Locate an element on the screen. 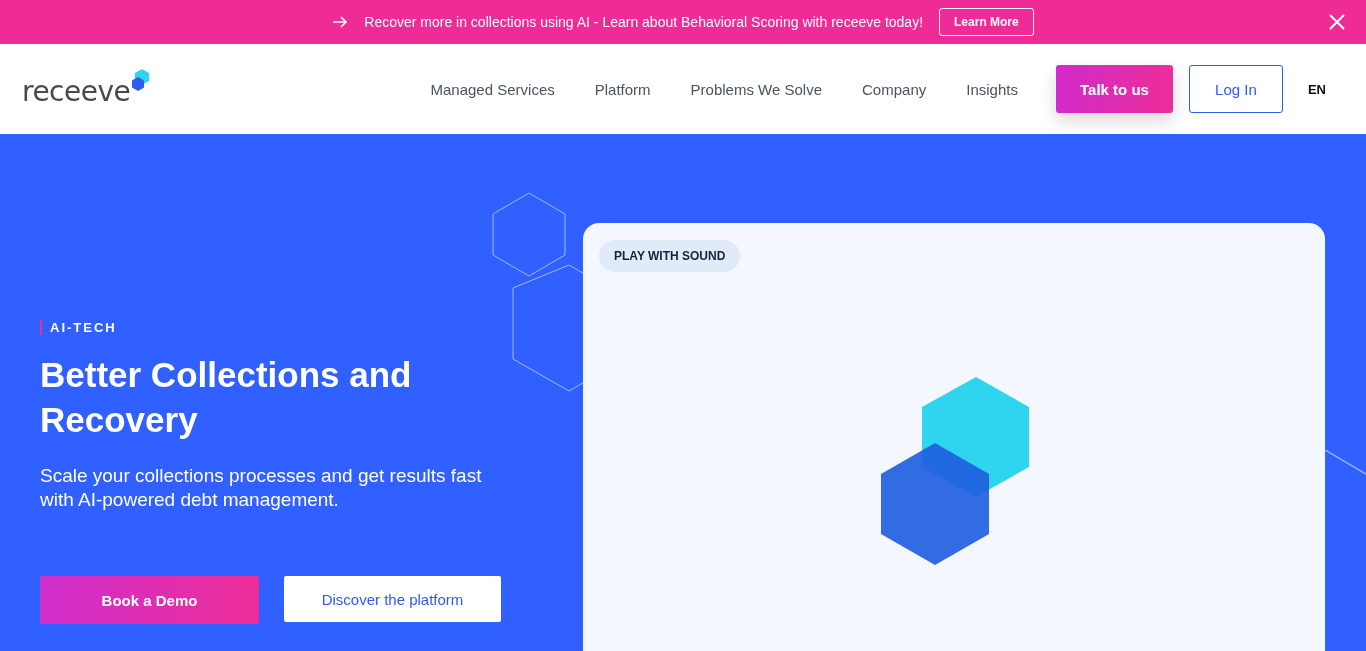 The width and height of the screenshot is (1366, 651). book-demo-button: Book a Demo is located at coordinates (149, 600).